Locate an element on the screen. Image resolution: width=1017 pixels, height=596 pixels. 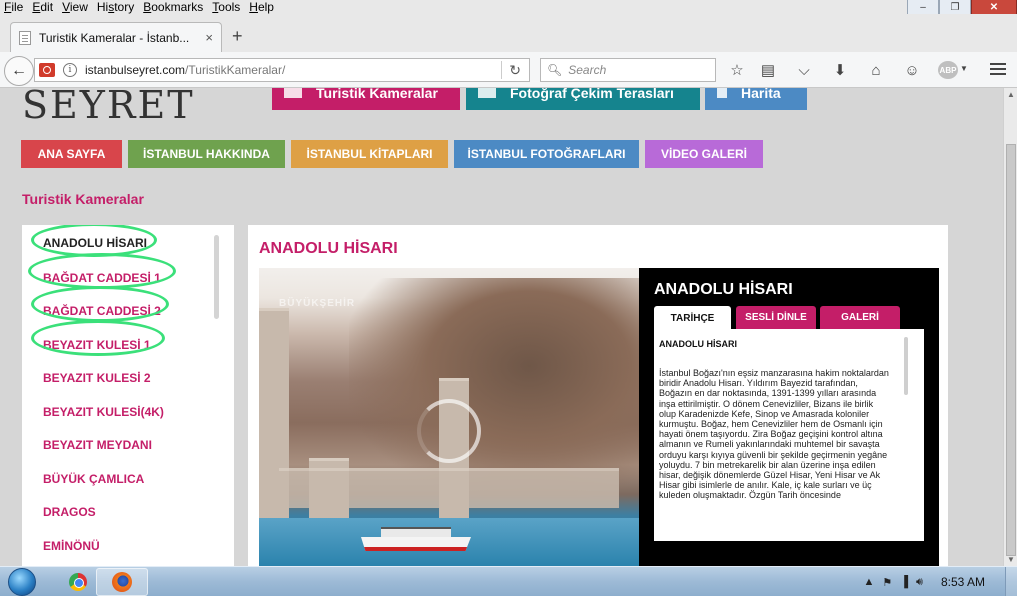
camera-icon is located at coordinates (293, 93).